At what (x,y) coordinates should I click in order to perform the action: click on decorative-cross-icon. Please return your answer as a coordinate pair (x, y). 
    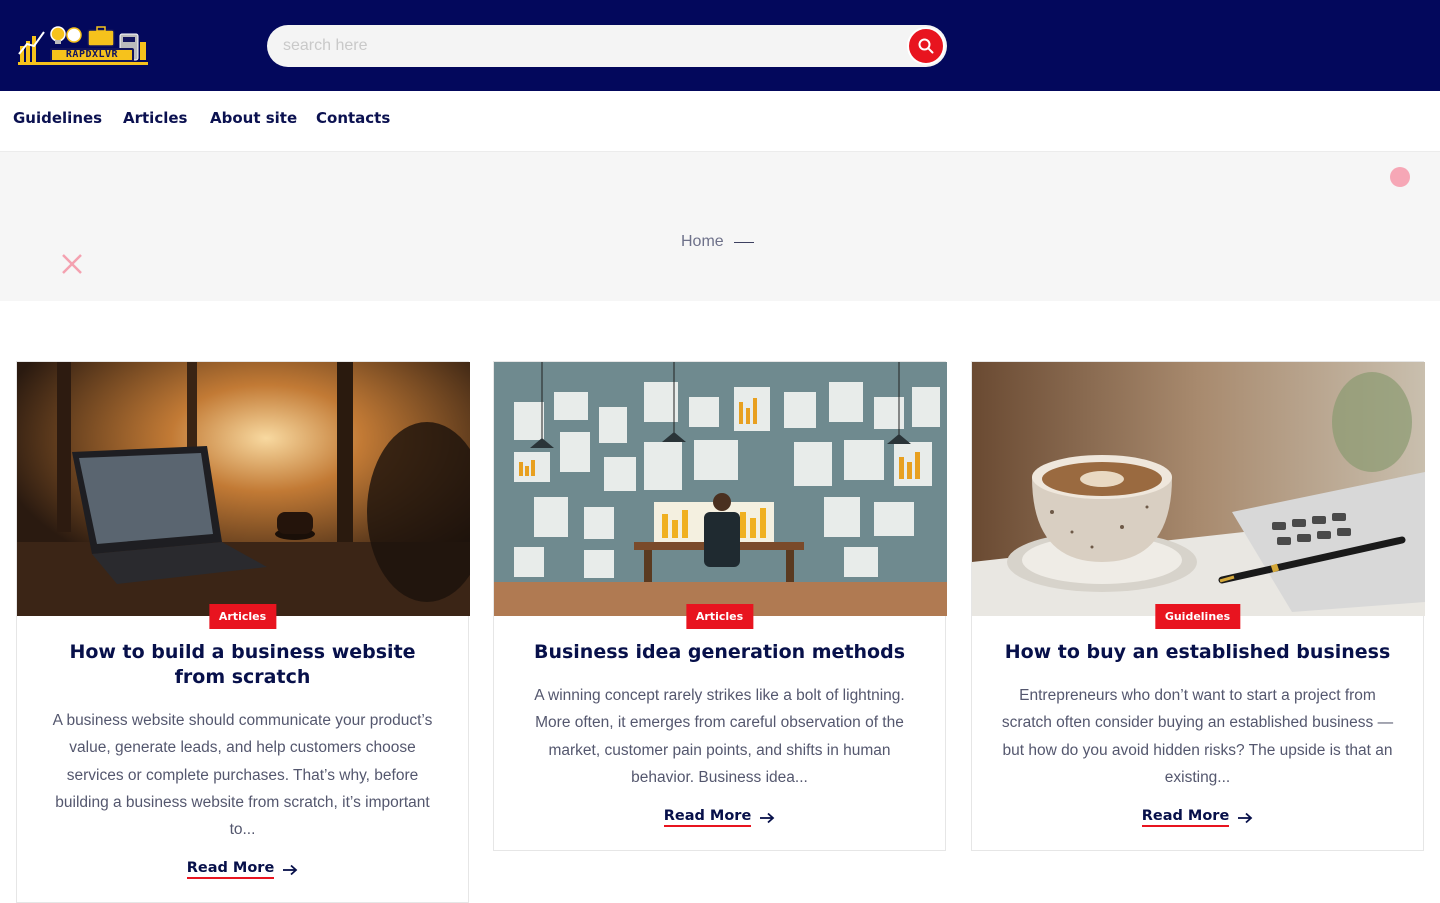
    Looking at the image, I should click on (72, 264).